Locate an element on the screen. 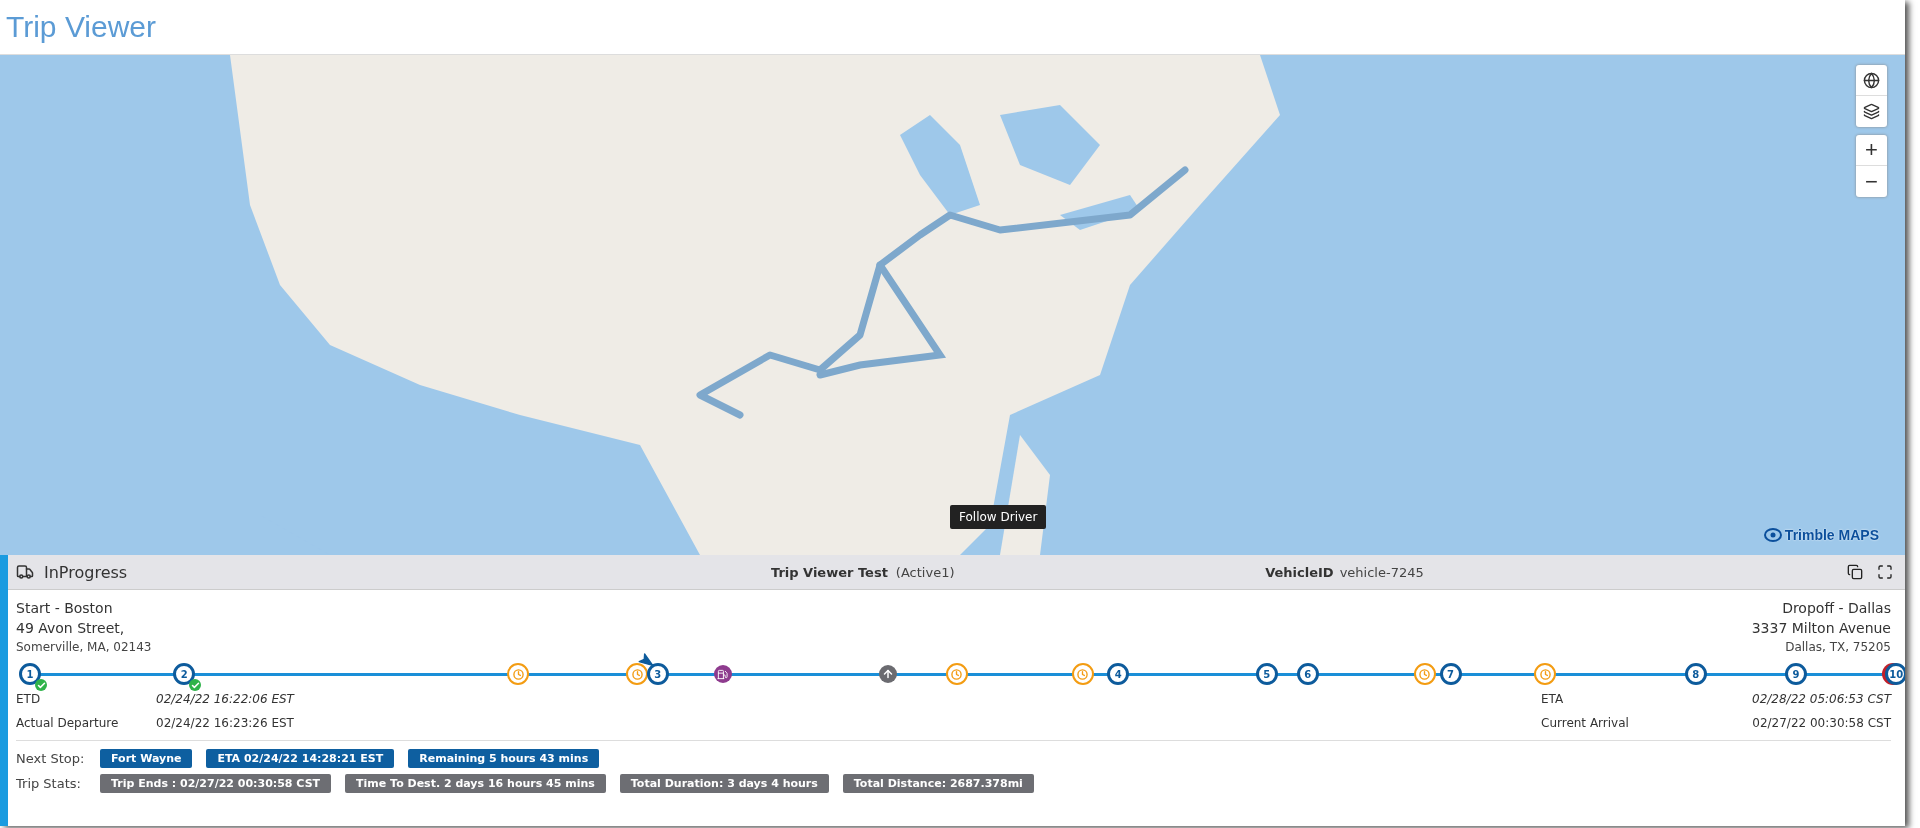  trip-name: Trip Viewer Test is located at coordinates (829, 572).